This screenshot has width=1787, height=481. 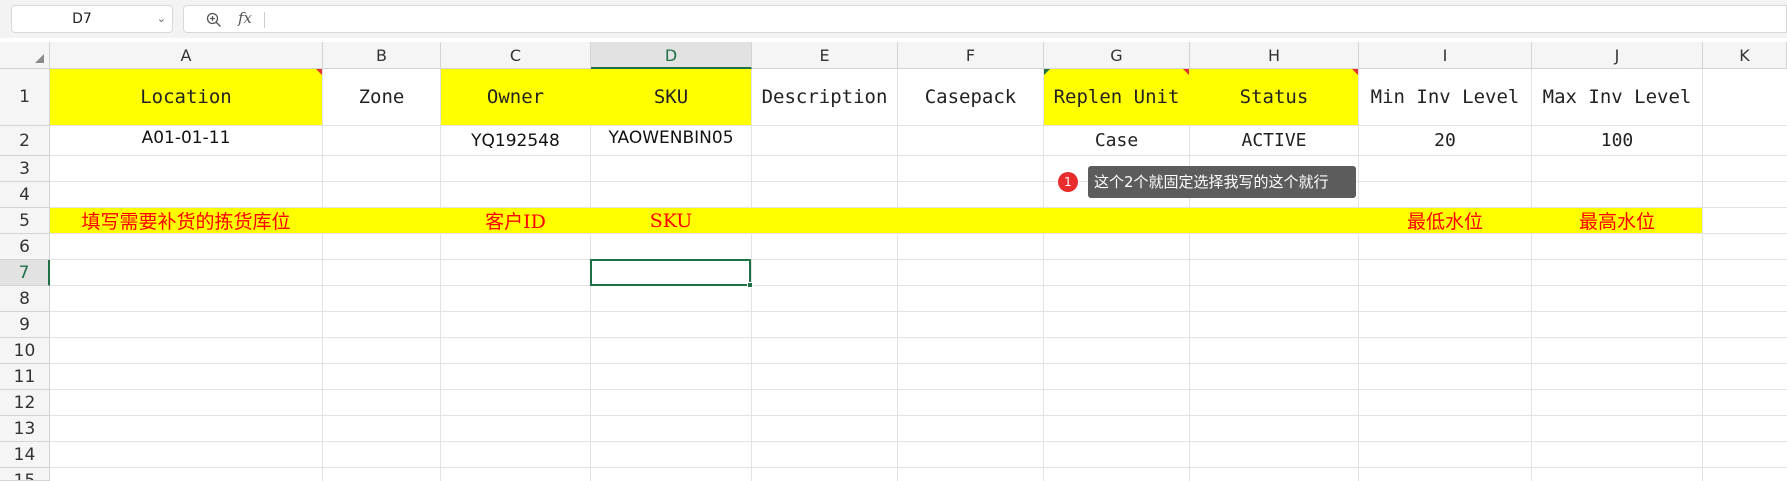 What do you see at coordinates (971, 55) in the screenshot?
I see `column-header-f: F` at bounding box center [971, 55].